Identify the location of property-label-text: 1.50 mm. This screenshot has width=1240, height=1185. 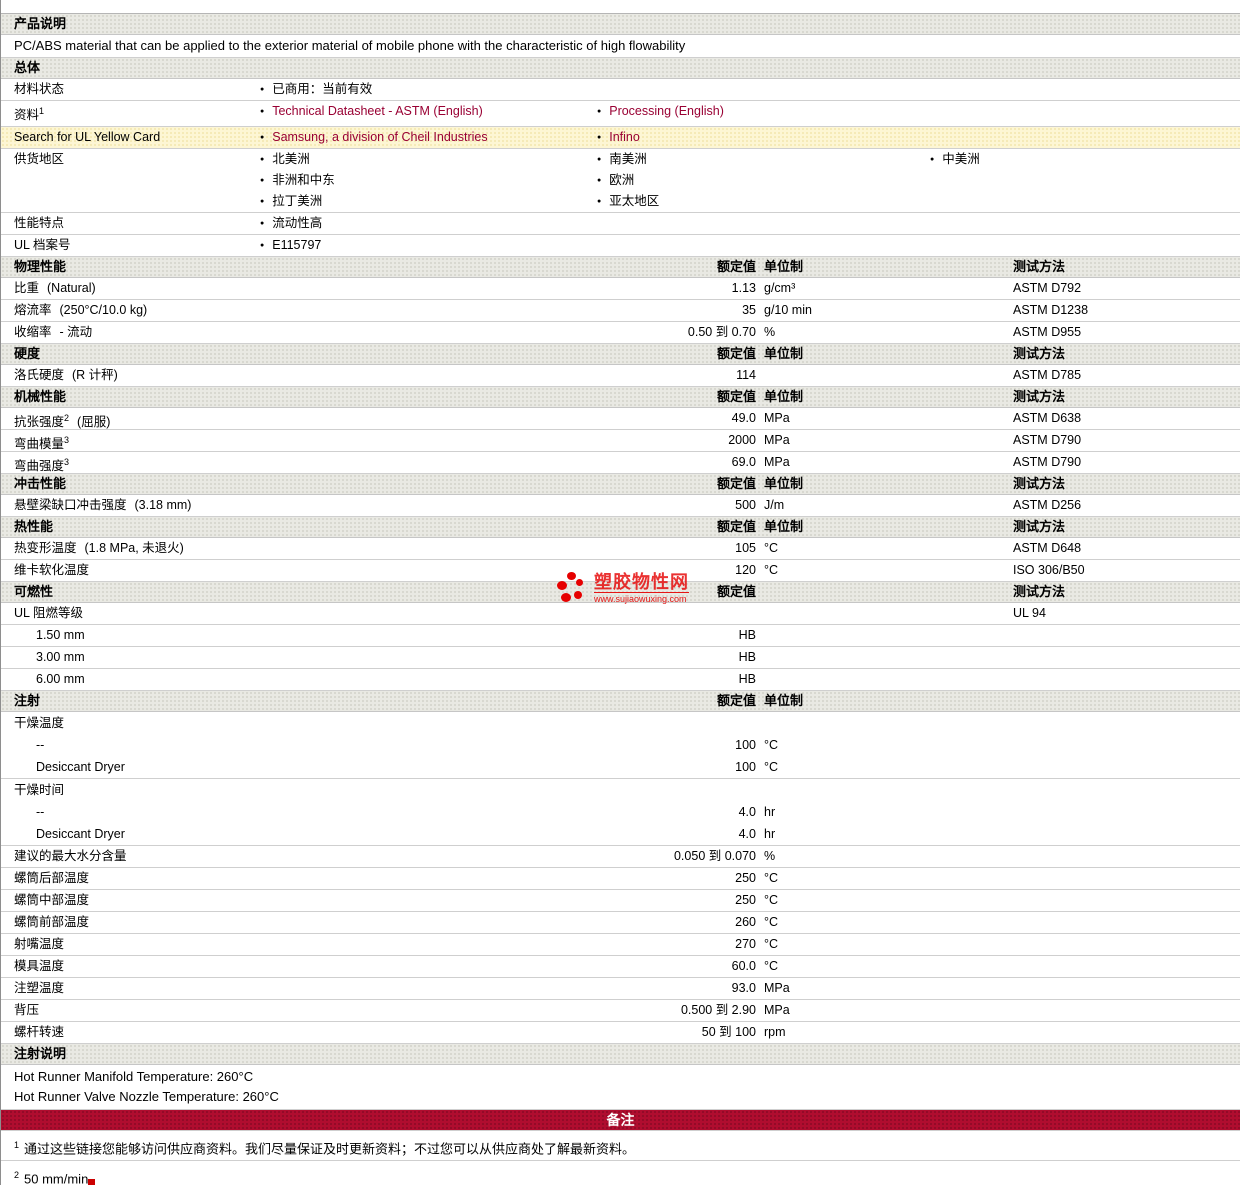
(60, 635).